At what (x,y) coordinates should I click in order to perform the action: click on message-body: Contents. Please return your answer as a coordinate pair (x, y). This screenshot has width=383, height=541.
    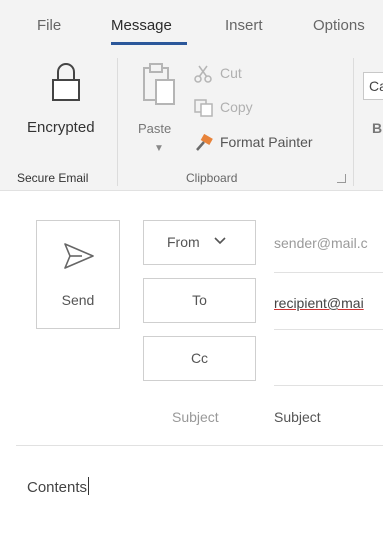
    Looking at the image, I should click on (58, 486).